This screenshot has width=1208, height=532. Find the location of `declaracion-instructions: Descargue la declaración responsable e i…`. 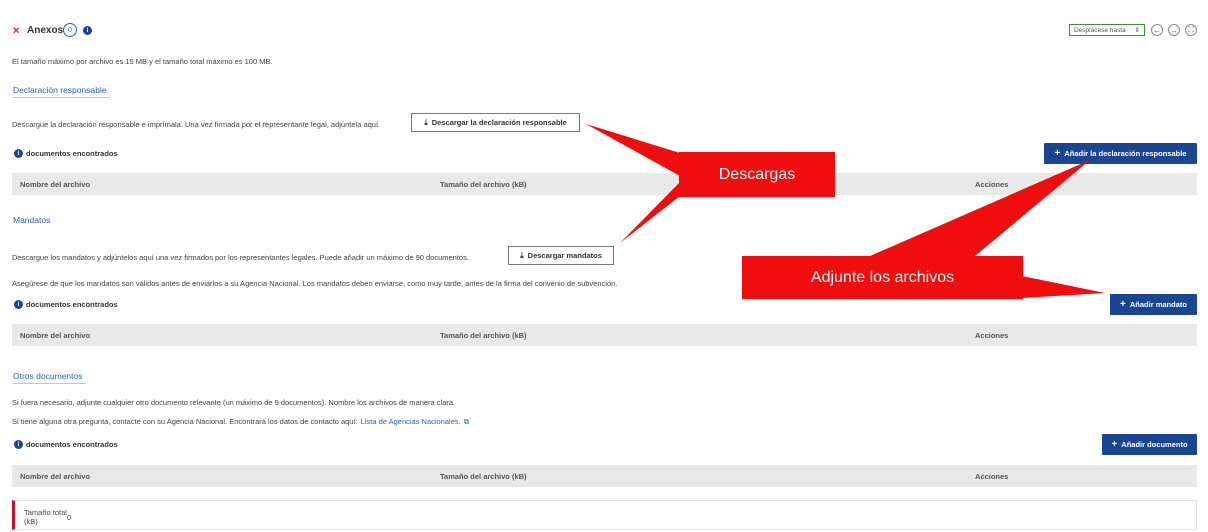

declaracion-instructions: Descargue la declaración responsable e i… is located at coordinates (196, 124).